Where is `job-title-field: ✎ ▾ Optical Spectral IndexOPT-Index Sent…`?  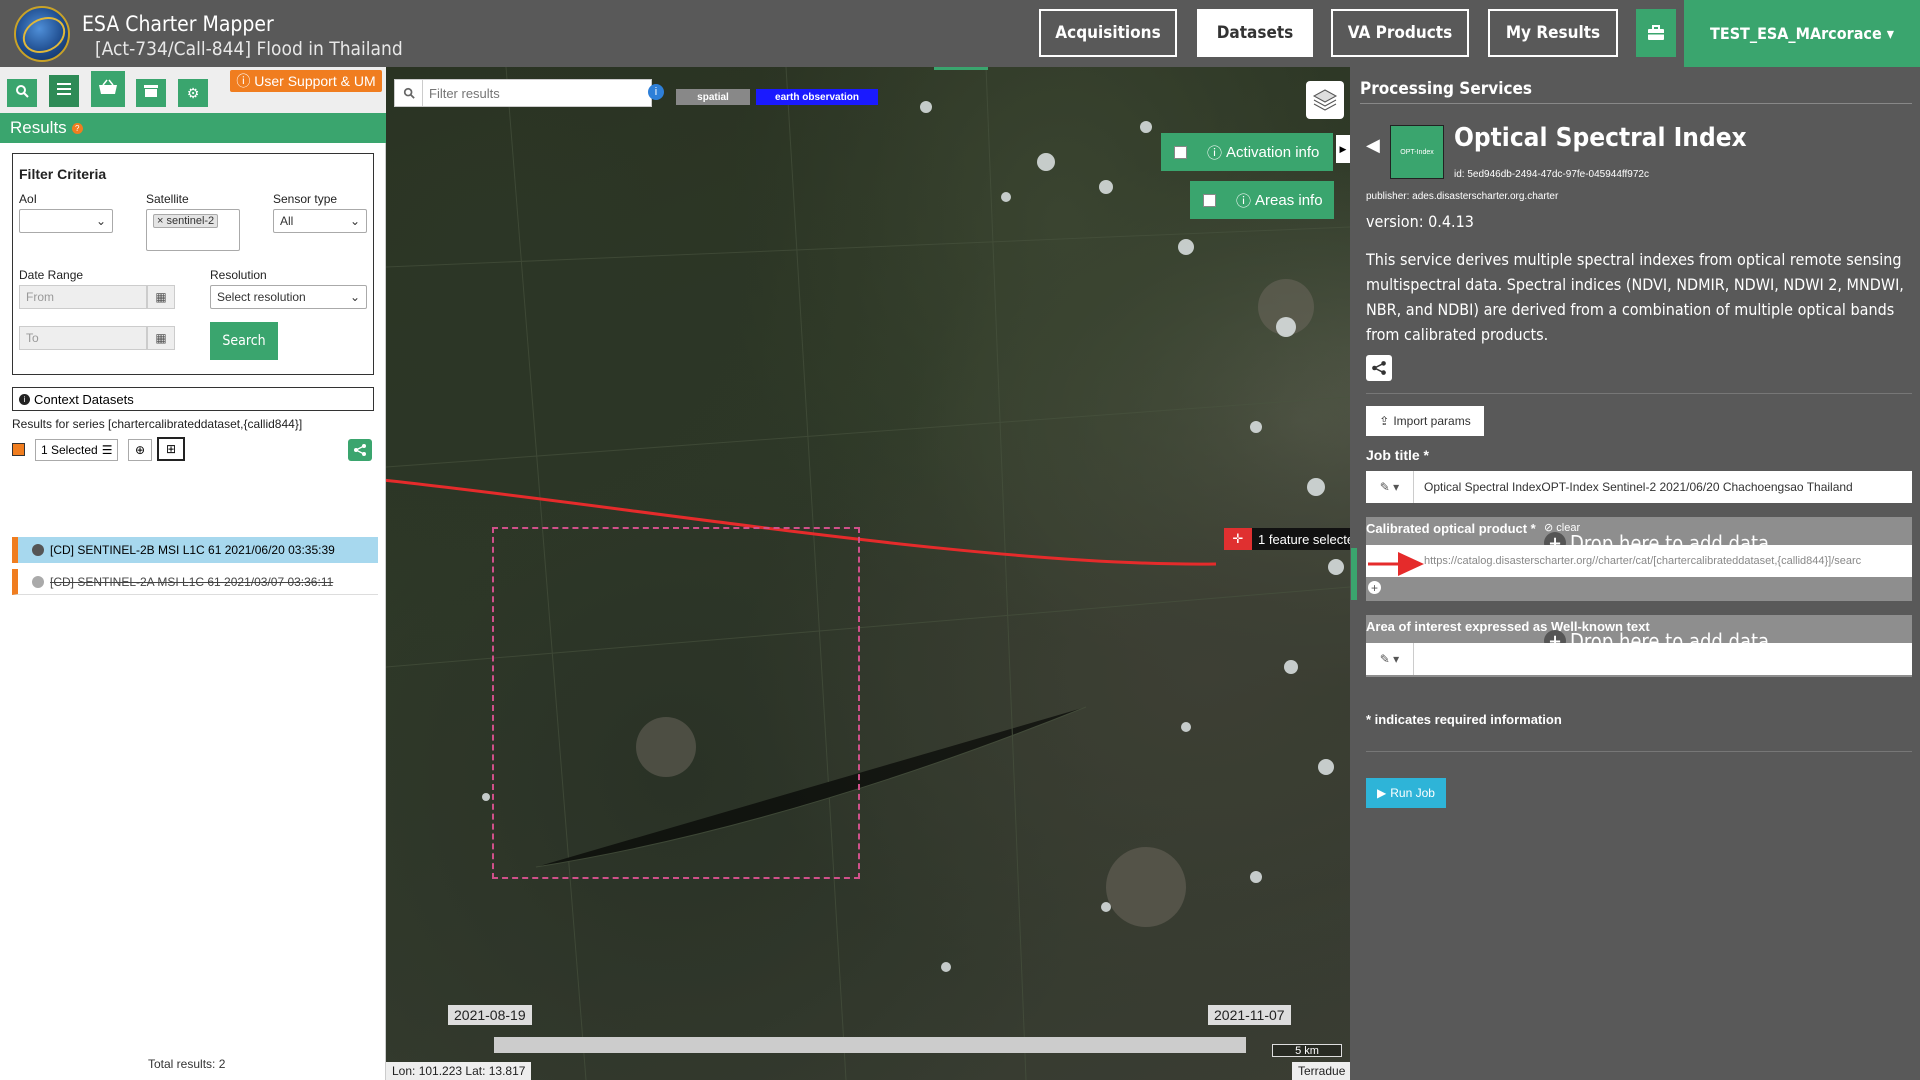 job-title-field: ✎ ▾ Optical Spectral IndexOPT-Index Sent… is located at coordinates (1639, 487).